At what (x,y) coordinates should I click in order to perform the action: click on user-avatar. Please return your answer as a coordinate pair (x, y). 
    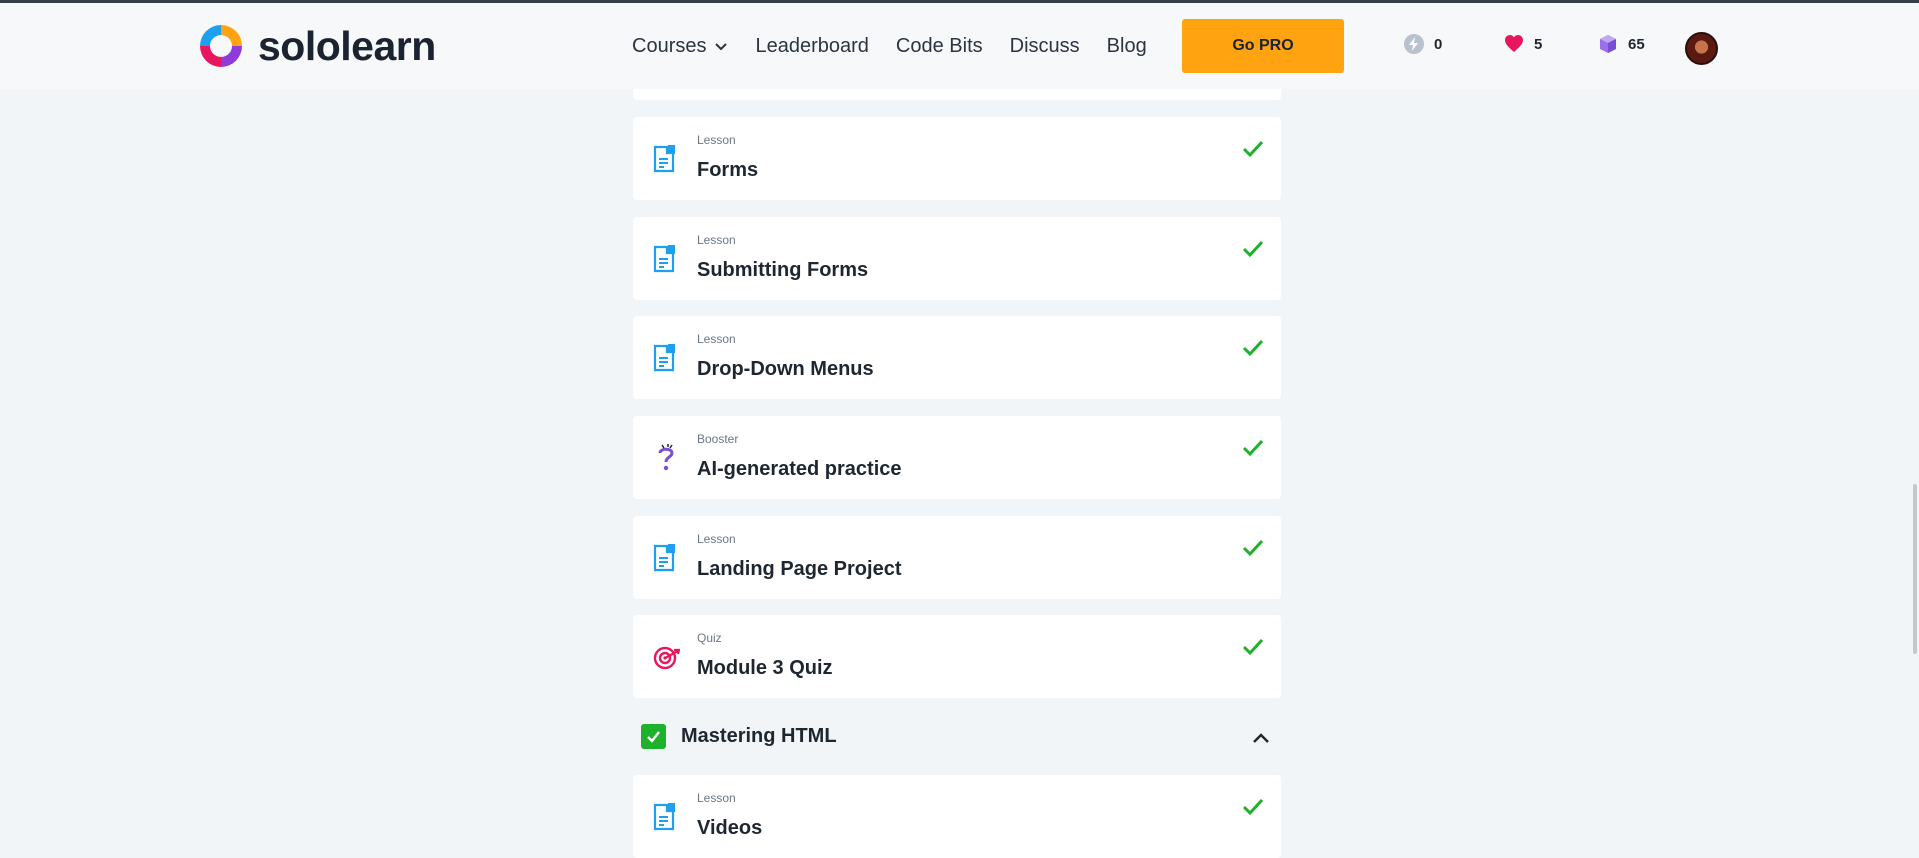
    Looking at the image, I should click on (1701, 48).